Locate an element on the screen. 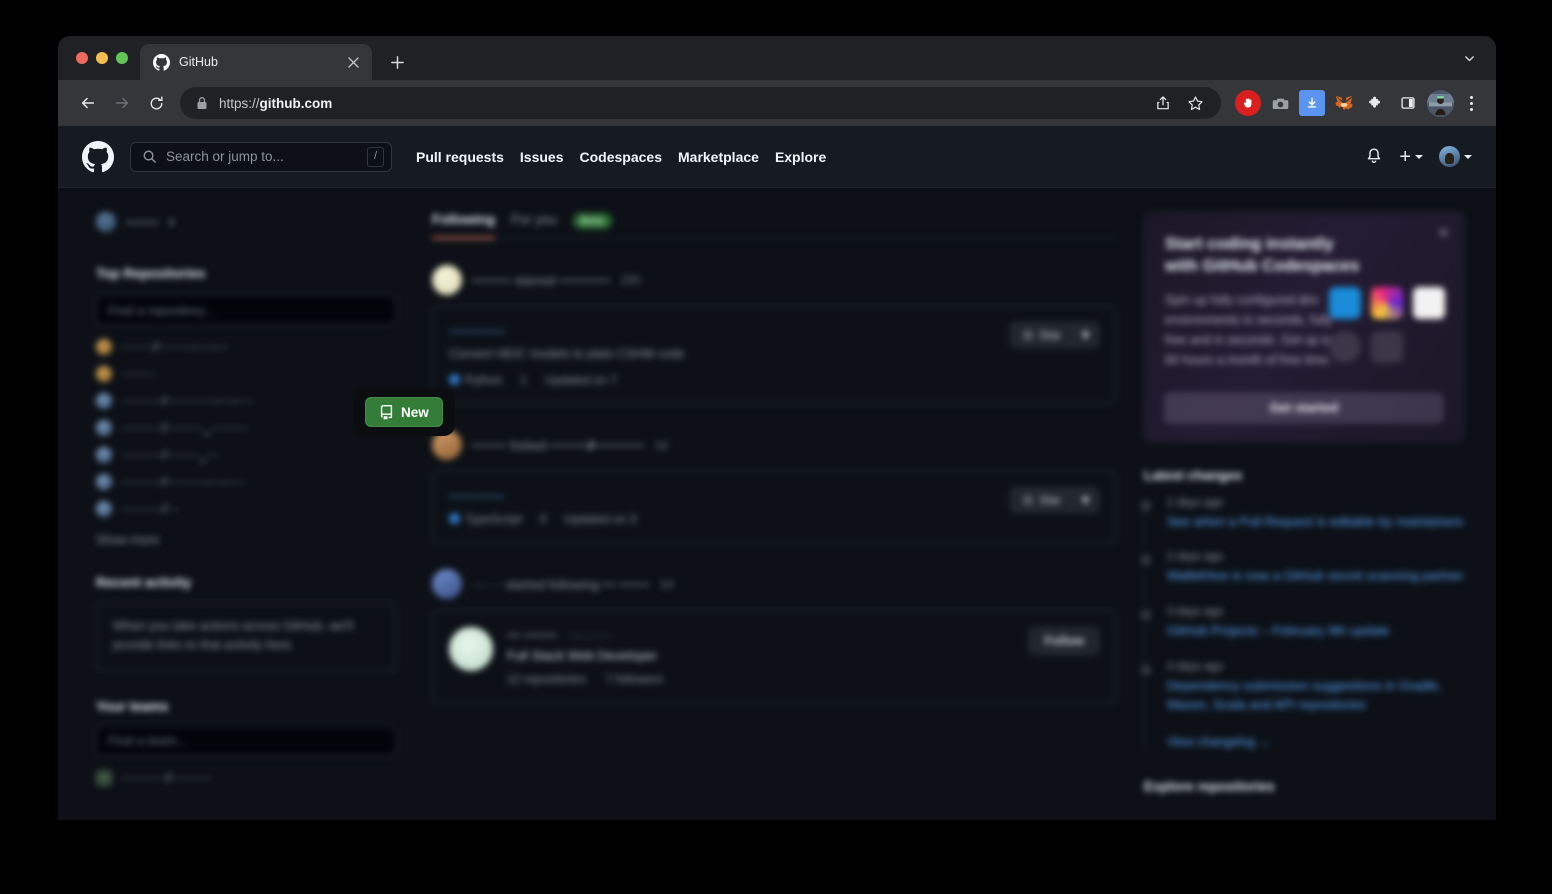 The image size is (1552, 894). download-icon is located at coordinates (1312, 103).